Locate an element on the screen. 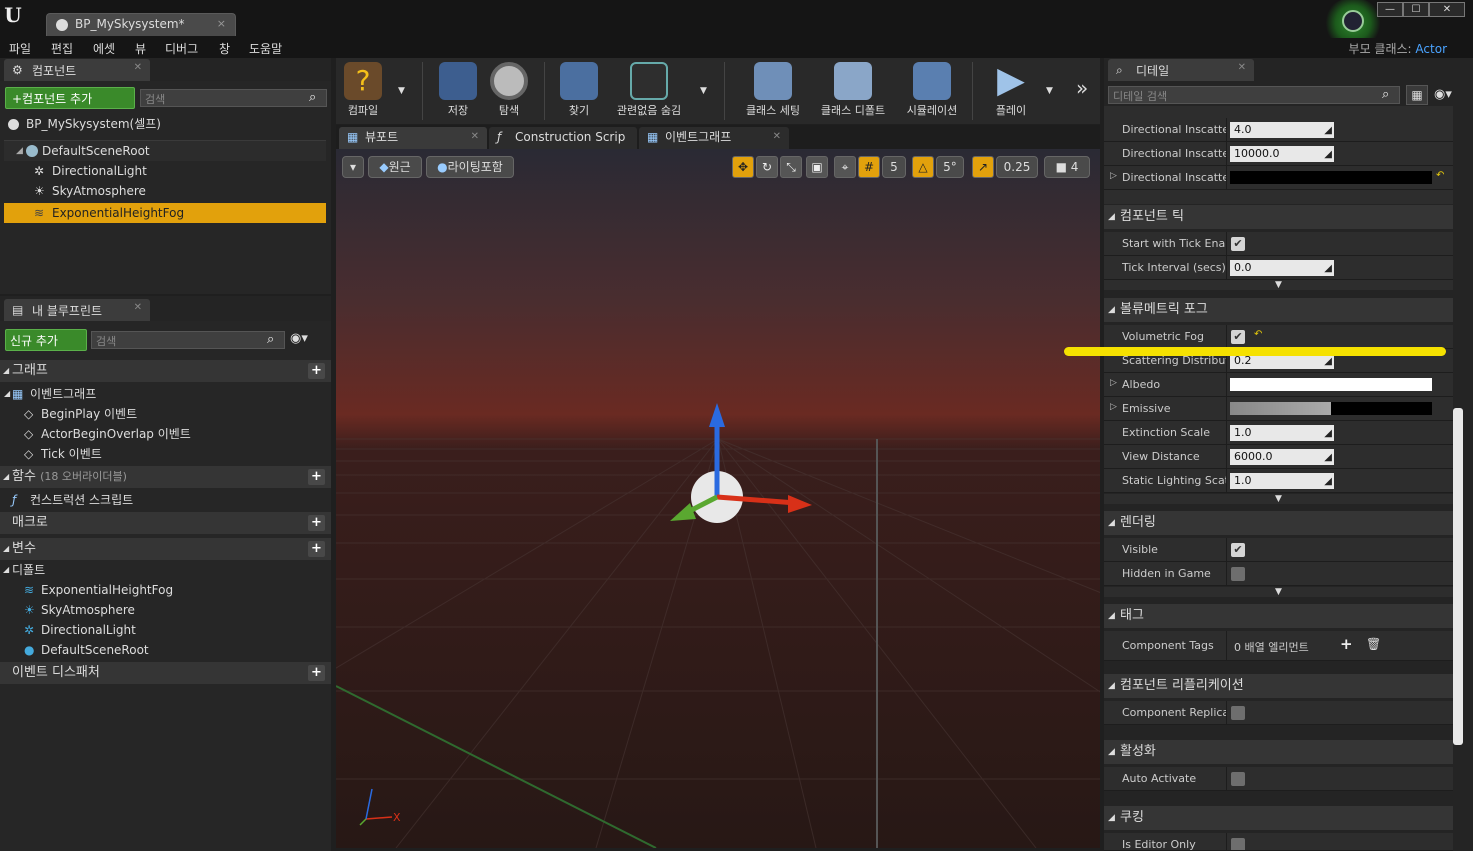 This screenshot has height=851, width=1473. add-component-button: +컴포넌트 추가 is located at coordinates (70, 98).